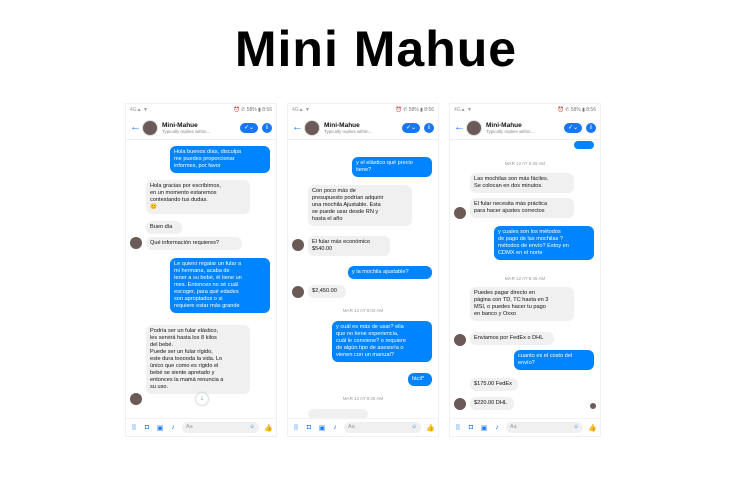  What do you see at coordinates (593, 406) in the screenshot?
I see `seen-avatar` at bounding box center [593, 406].